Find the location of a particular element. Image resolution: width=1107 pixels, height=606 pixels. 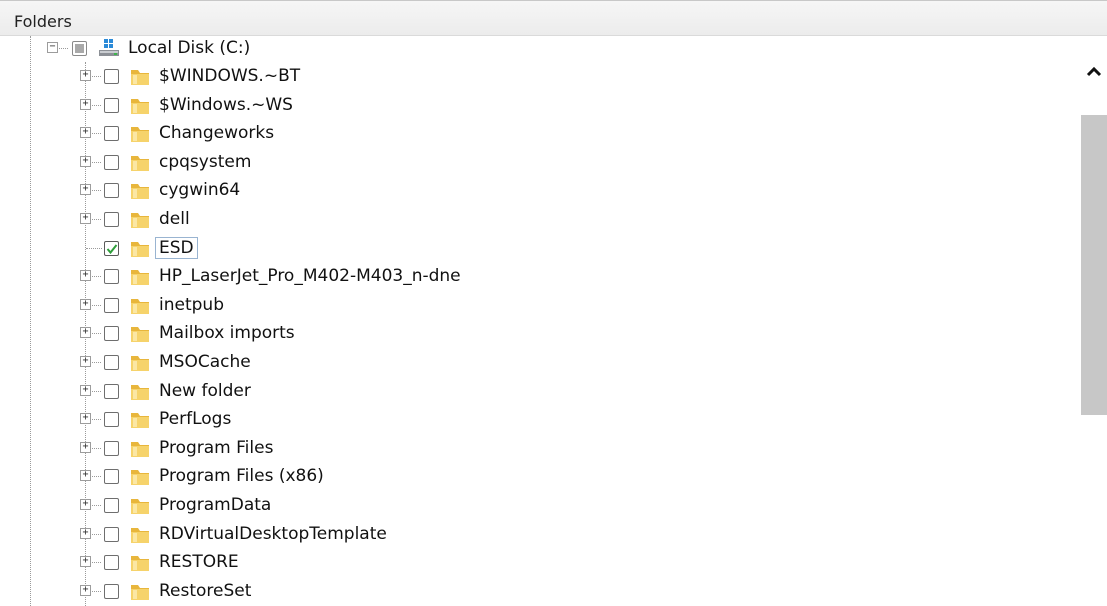

collapse-icon: − is located at coordinates (52, 47).